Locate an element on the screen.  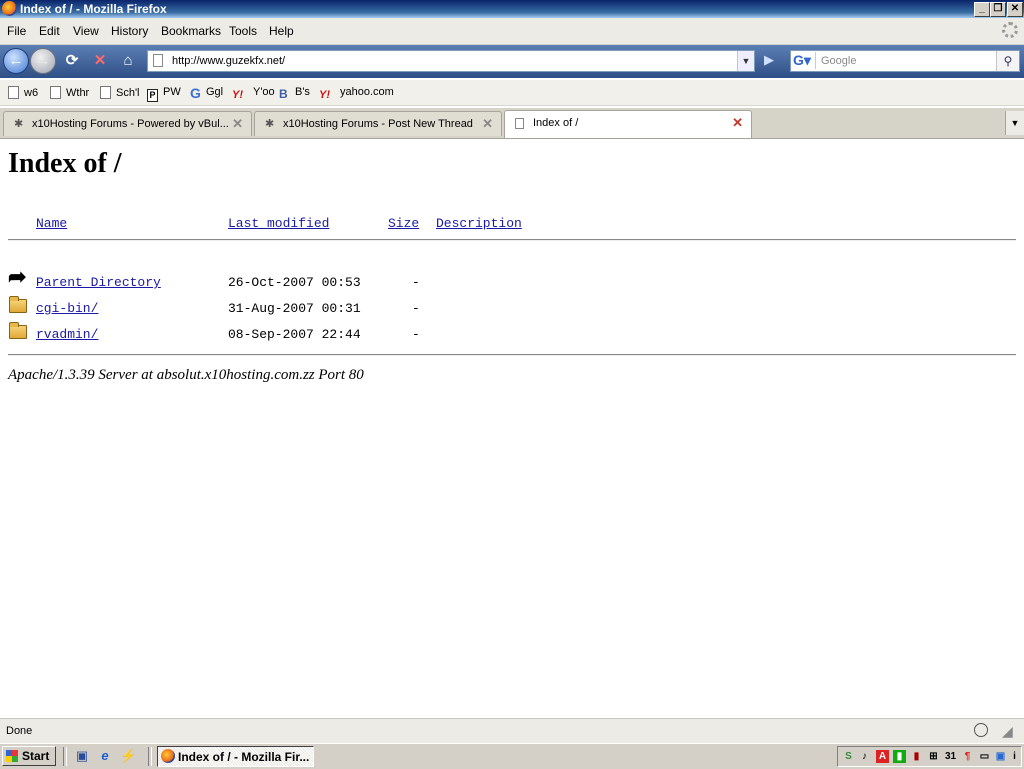
menu-file: File is located at coordinates (16, 31).